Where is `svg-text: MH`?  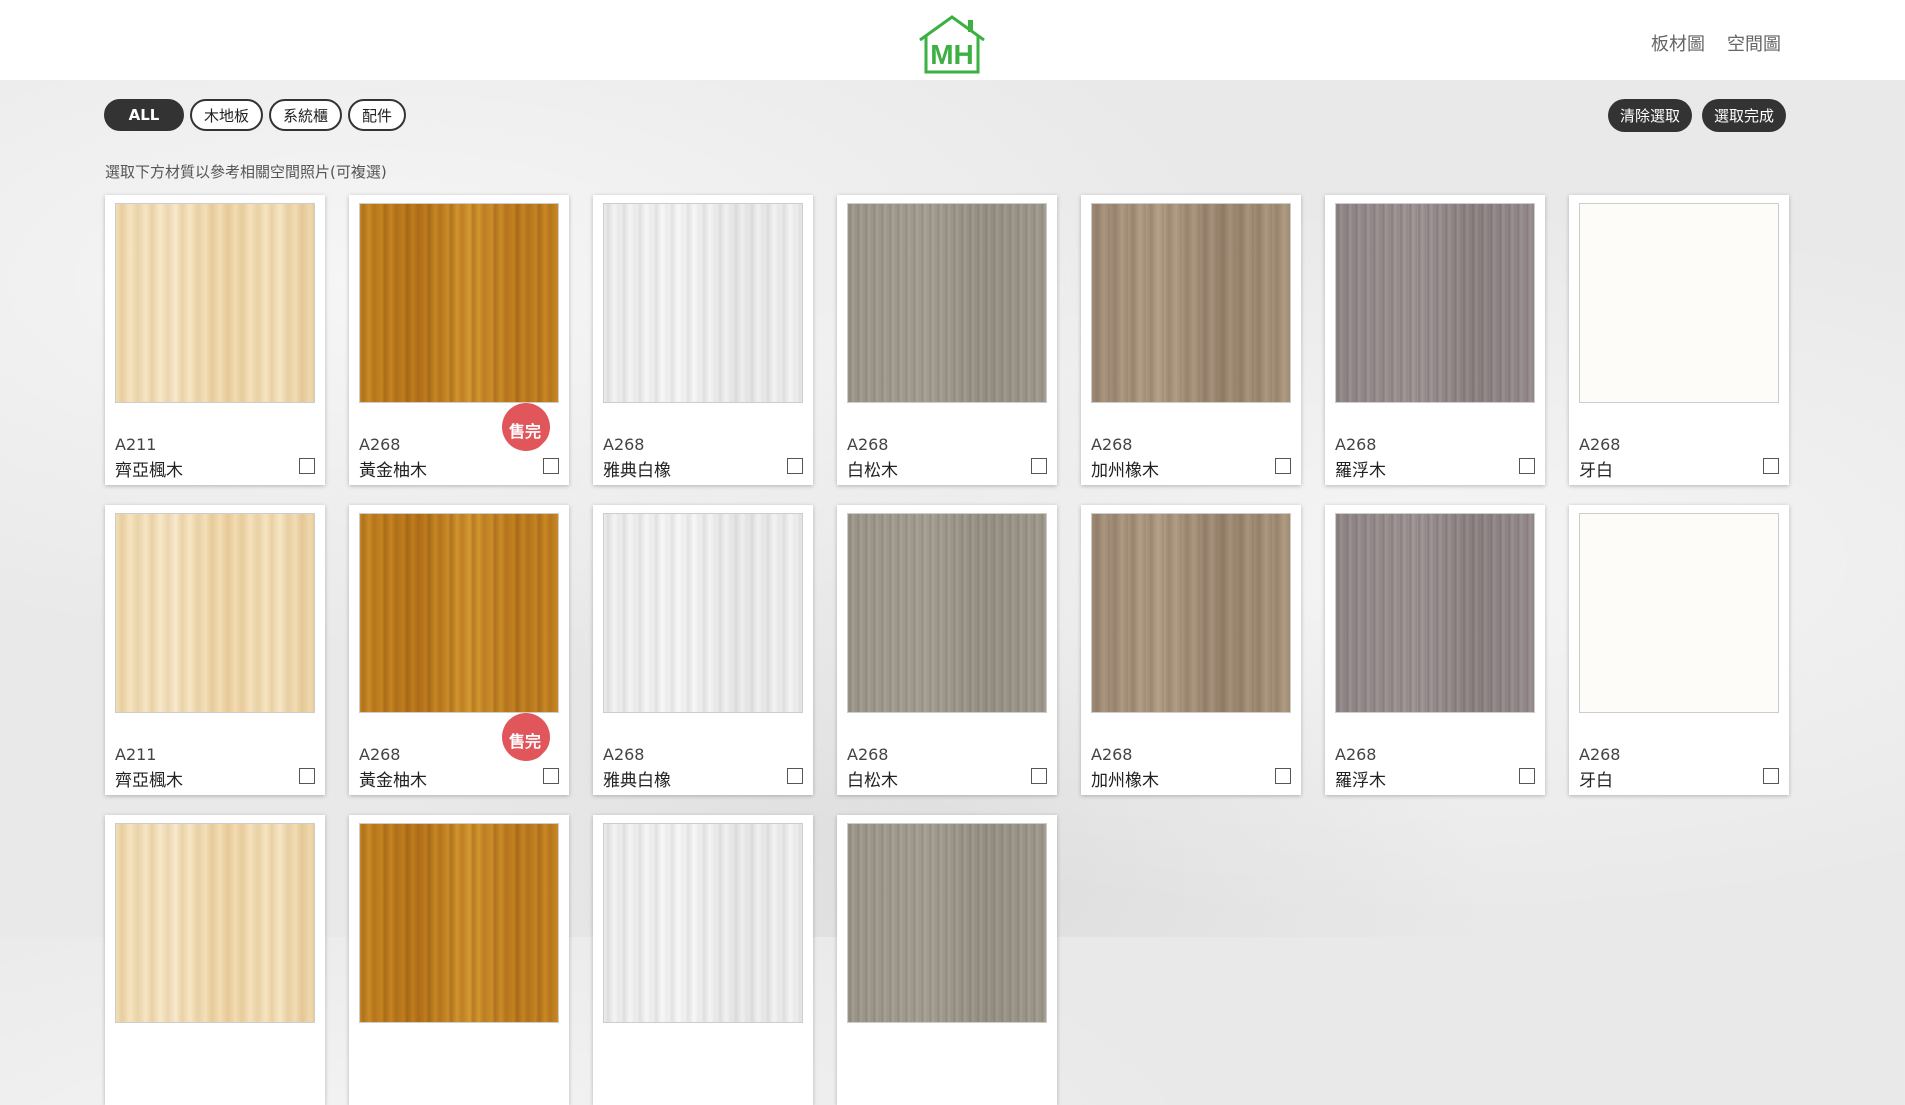 svg-text: MH is located at coordinates (952, 54).